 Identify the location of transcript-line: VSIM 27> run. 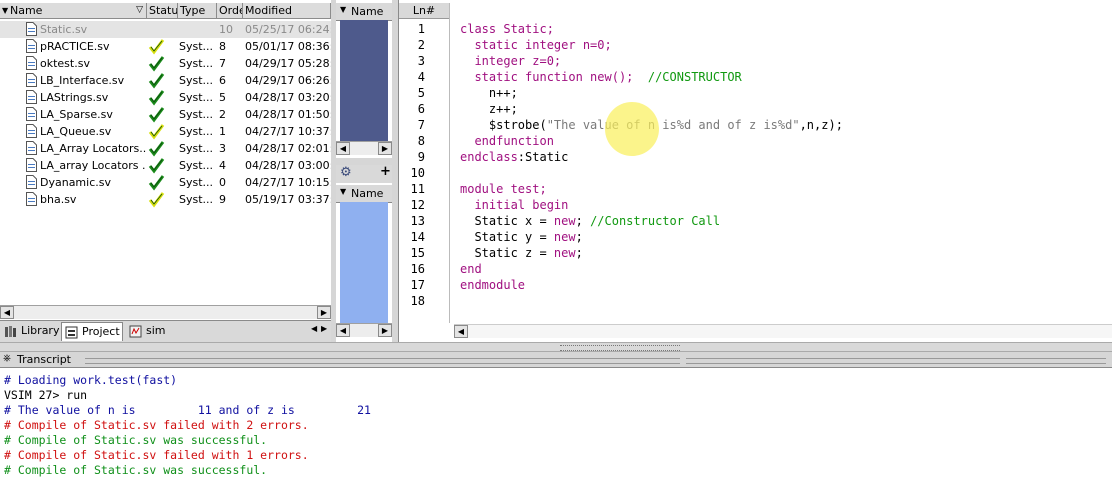
(46, 395).